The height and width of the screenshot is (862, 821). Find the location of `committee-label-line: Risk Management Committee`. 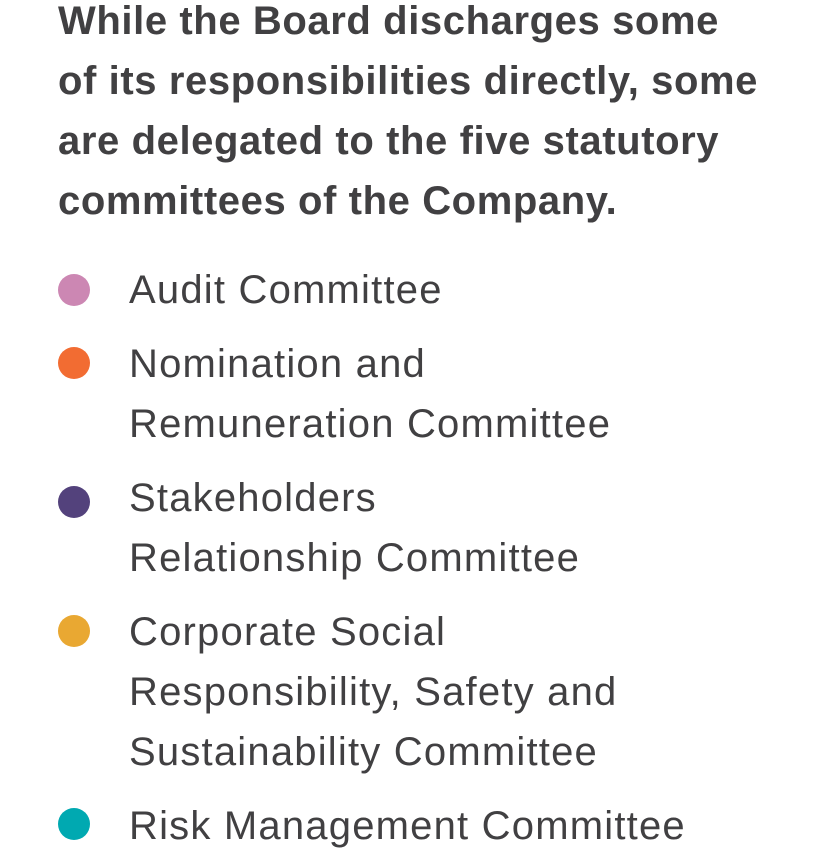

committee-label-line: Risk Management Committee is located at coordinates (407, 826).